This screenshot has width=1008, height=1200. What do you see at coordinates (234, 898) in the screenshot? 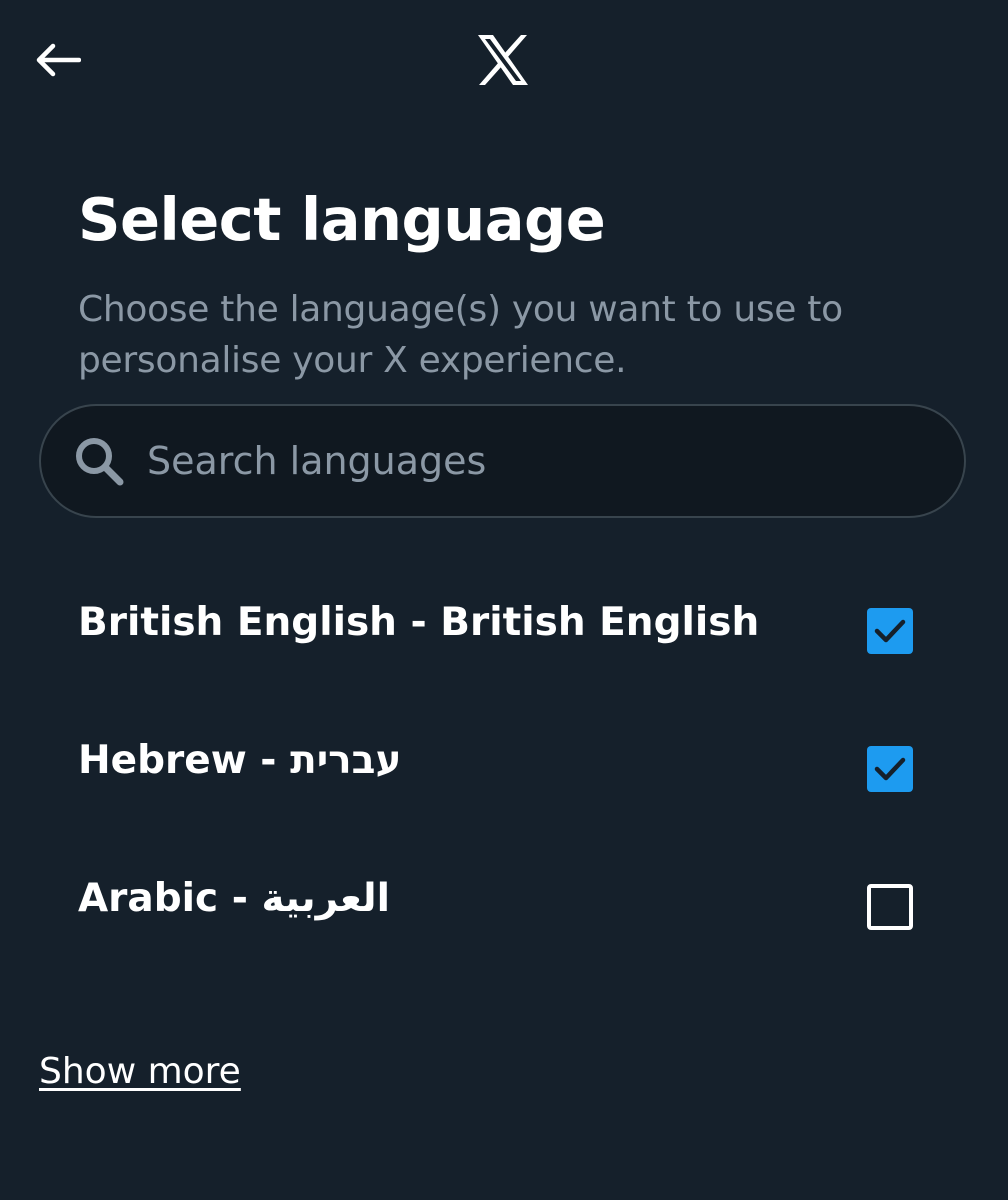
I see `language-label: Arabic - العربية` at bounding box center [234, 898].